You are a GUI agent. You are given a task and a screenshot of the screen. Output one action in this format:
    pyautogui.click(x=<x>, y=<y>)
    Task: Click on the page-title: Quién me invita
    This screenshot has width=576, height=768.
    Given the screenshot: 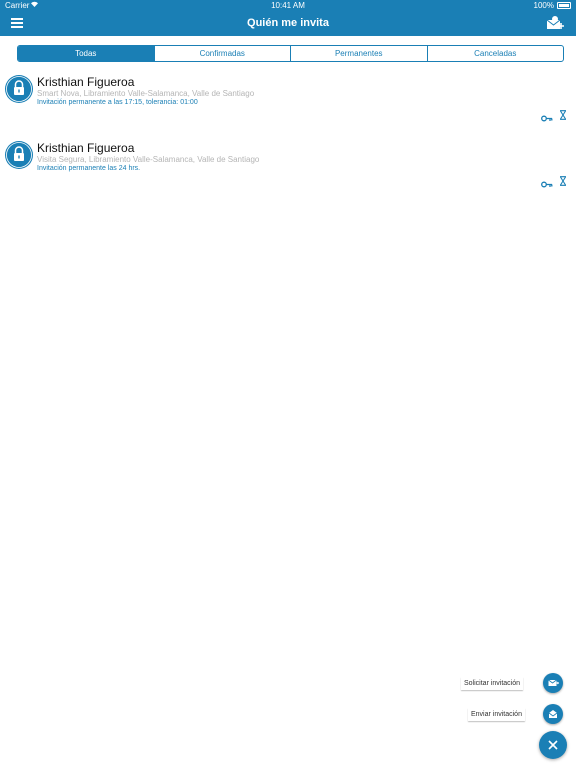 What is the action you would take?
    pyautogui.click(x=288, y=23)
    